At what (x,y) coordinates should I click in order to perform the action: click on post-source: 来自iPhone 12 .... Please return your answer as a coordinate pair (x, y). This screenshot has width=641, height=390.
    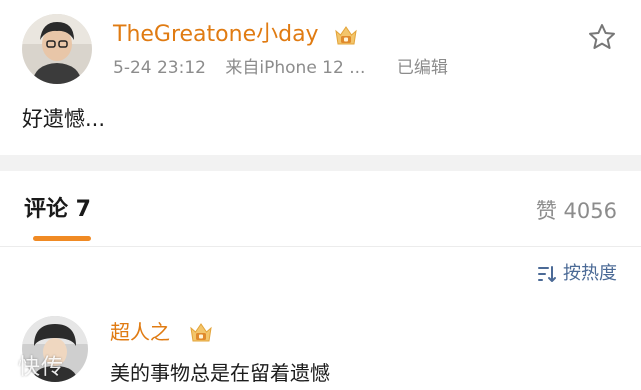
    Looking at the image, I should click on (295, 68).